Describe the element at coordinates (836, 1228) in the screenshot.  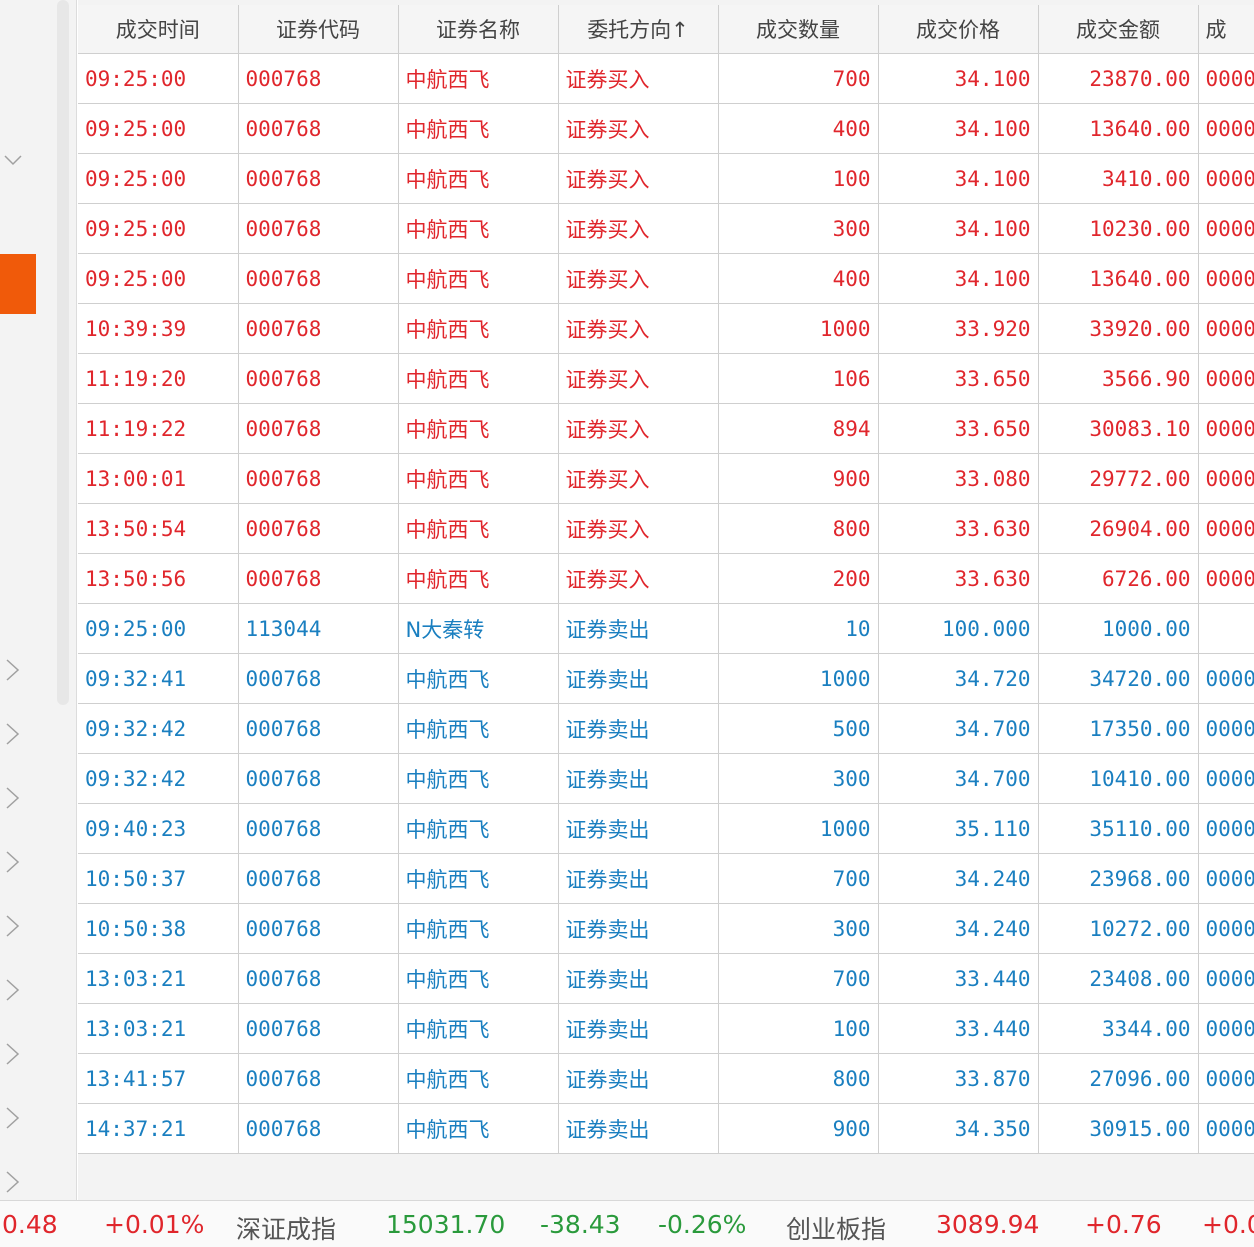
I see `ticker-index-name: 创业板指` at that location.